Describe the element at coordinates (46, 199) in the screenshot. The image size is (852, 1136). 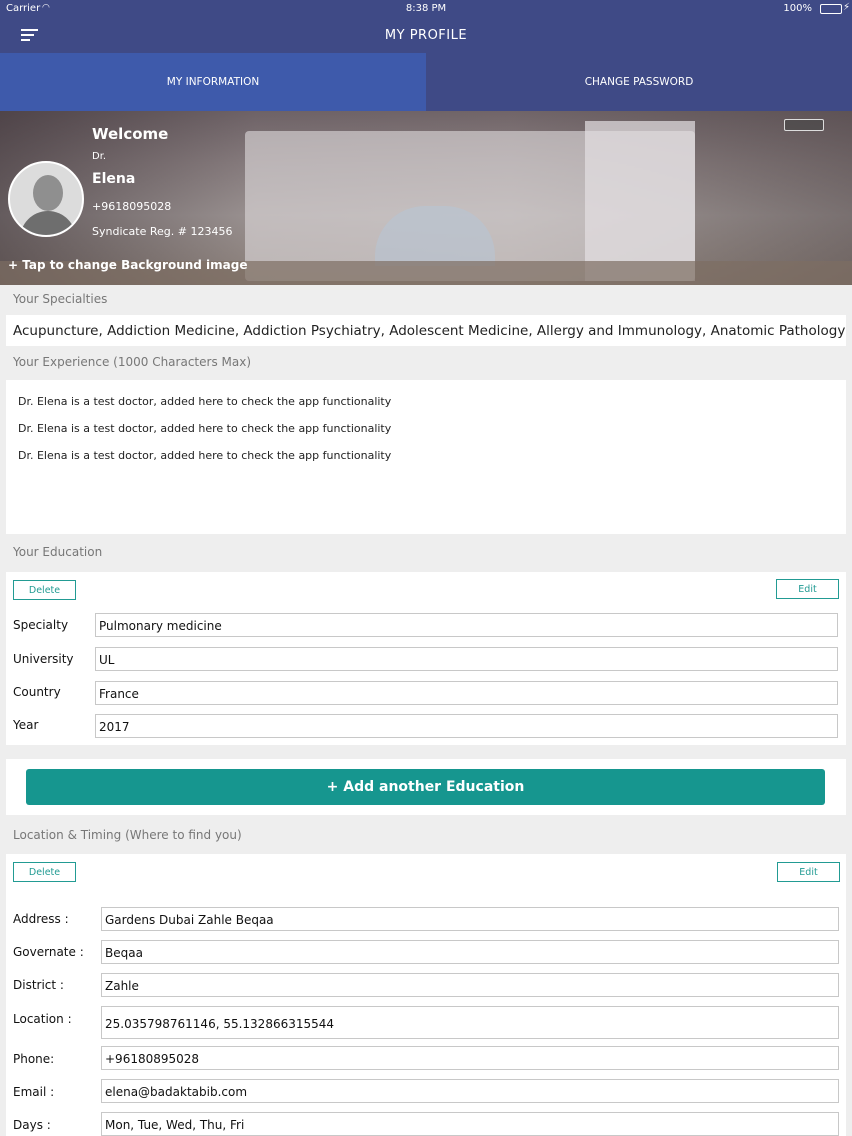
I see `avatar` at that location.